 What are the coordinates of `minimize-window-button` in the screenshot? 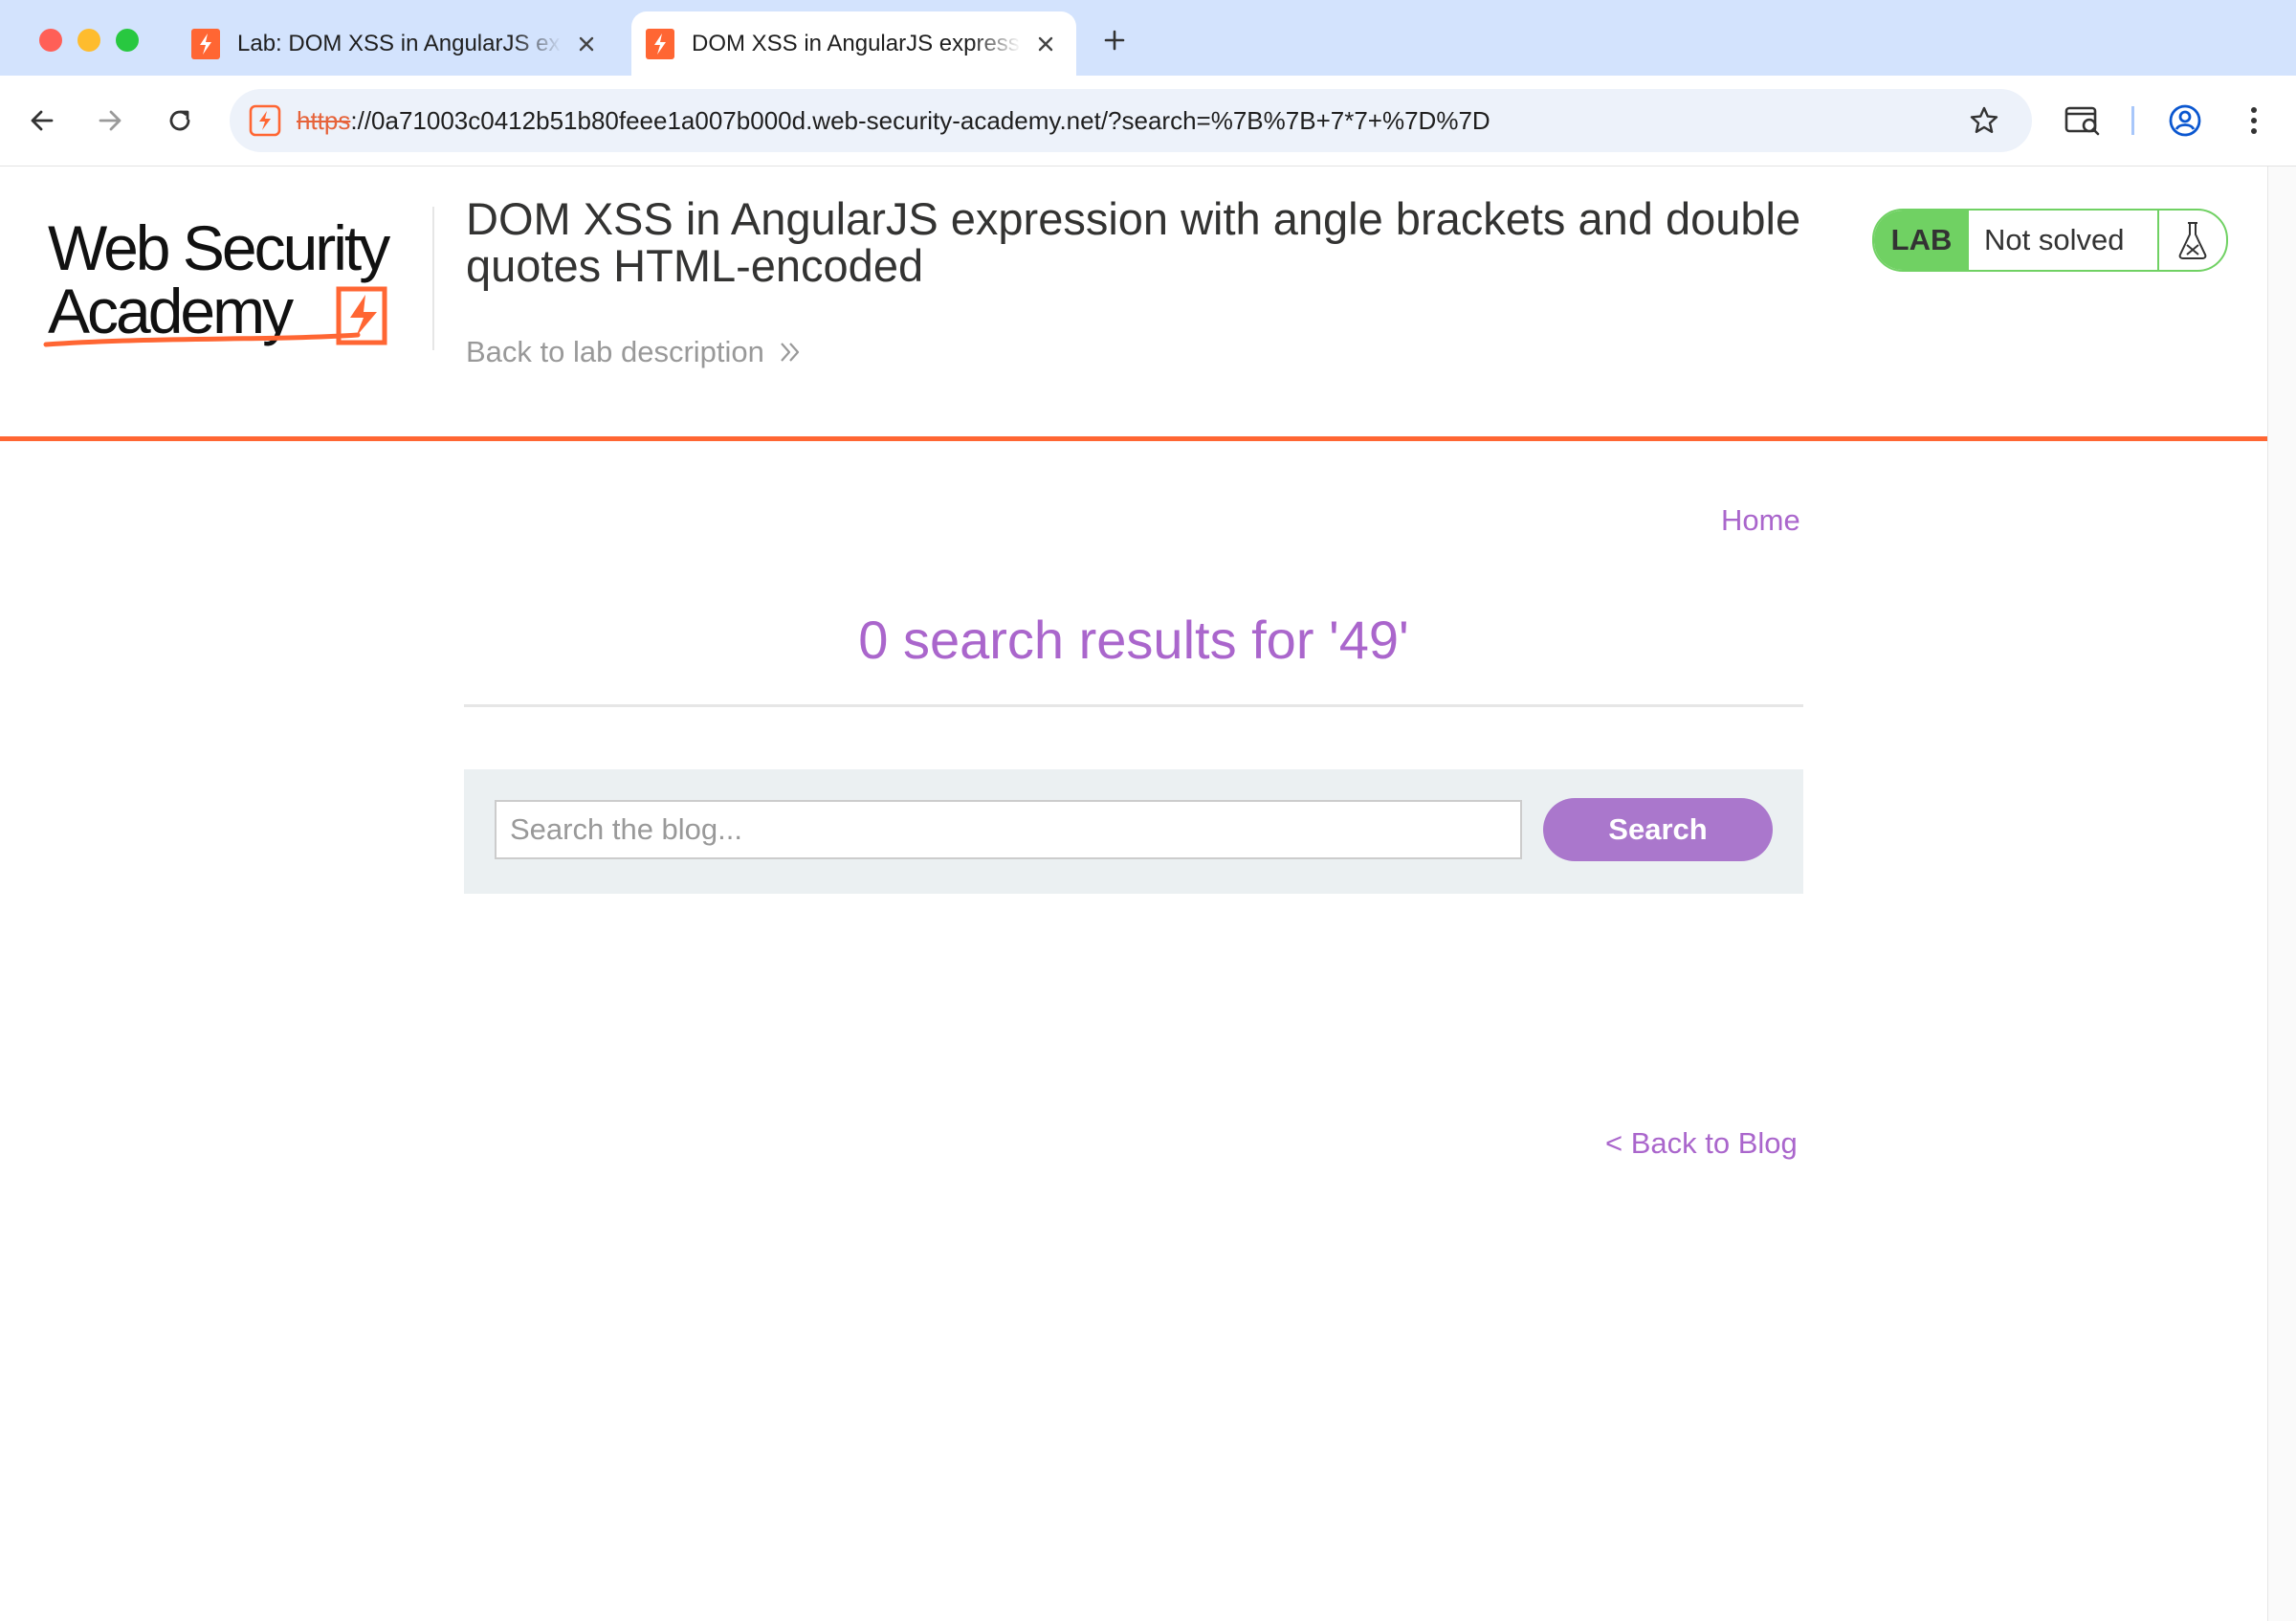 It's located at (88, 40).